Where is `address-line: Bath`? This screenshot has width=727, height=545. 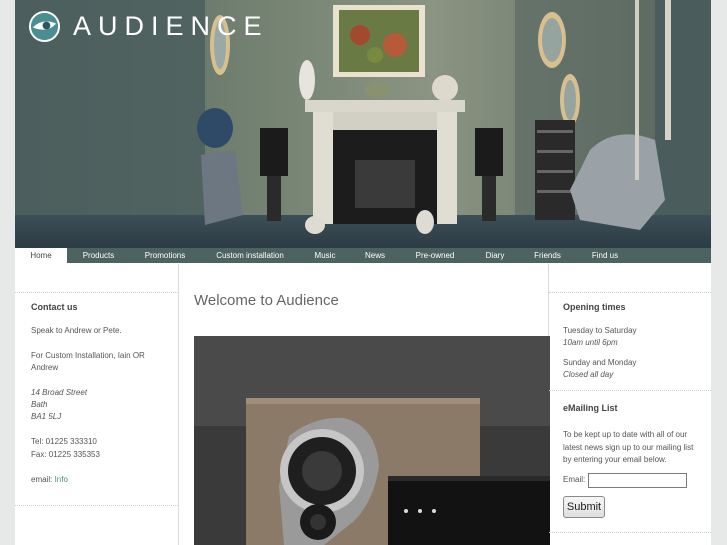 address-line: Bath is located at coordinates (39, 404).